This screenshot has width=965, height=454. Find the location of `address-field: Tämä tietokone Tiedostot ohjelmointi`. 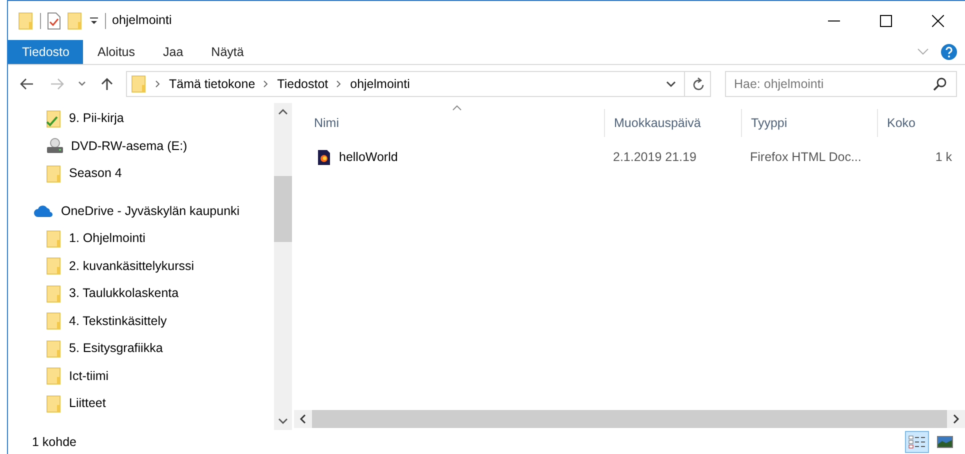

address-field: Tämä tietokone Tiedostot ohjelmointi is located at coordinates (418, 84).